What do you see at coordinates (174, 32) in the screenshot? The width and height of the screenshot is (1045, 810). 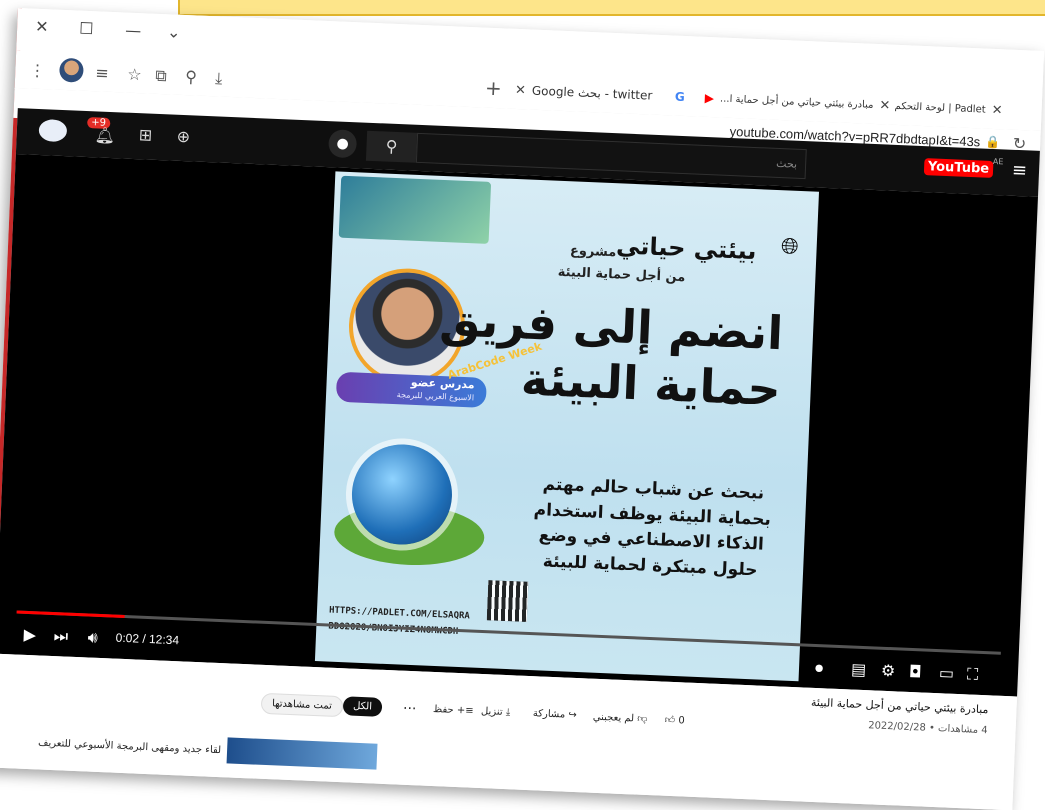 I see `tab-search-chevron-icon: ⌄` at bounding box center [174, 32].